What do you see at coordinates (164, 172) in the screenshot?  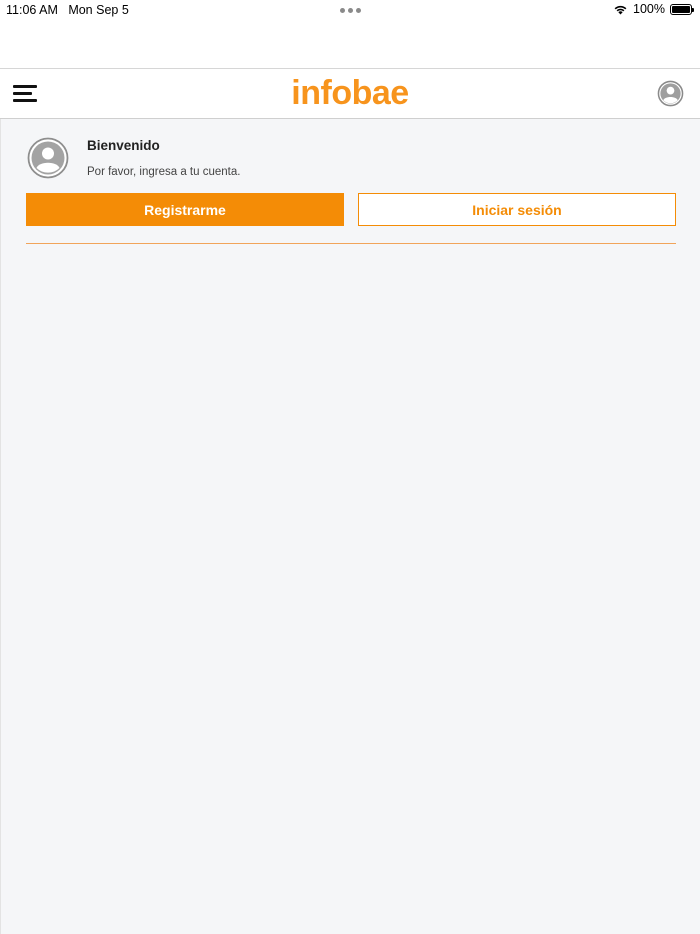 I see `welcome-subtitle: Por favor, ingresa a tu cuenta.` at bounding box center [164, 172].